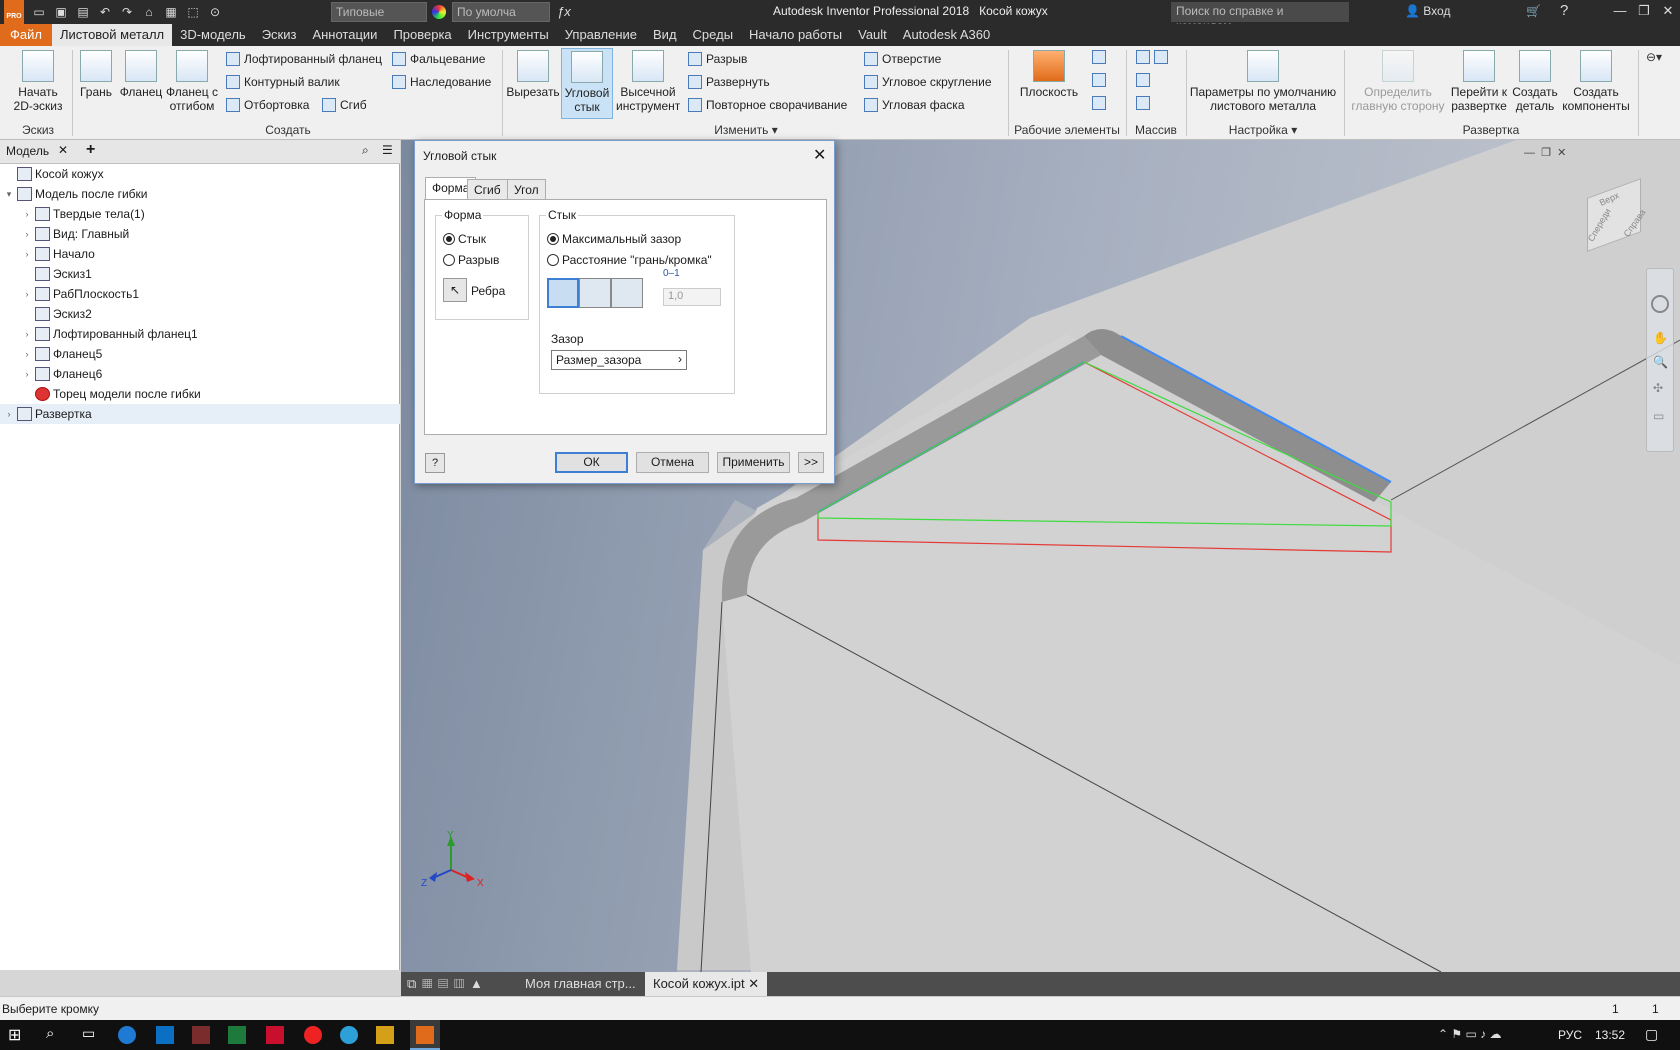 This screenshot has height=1050, width=1680. What do you see at coordinates (1658, 388) in the screenshot?
I see `orbit-icon: ✣` at bounding box center [1658, 388].